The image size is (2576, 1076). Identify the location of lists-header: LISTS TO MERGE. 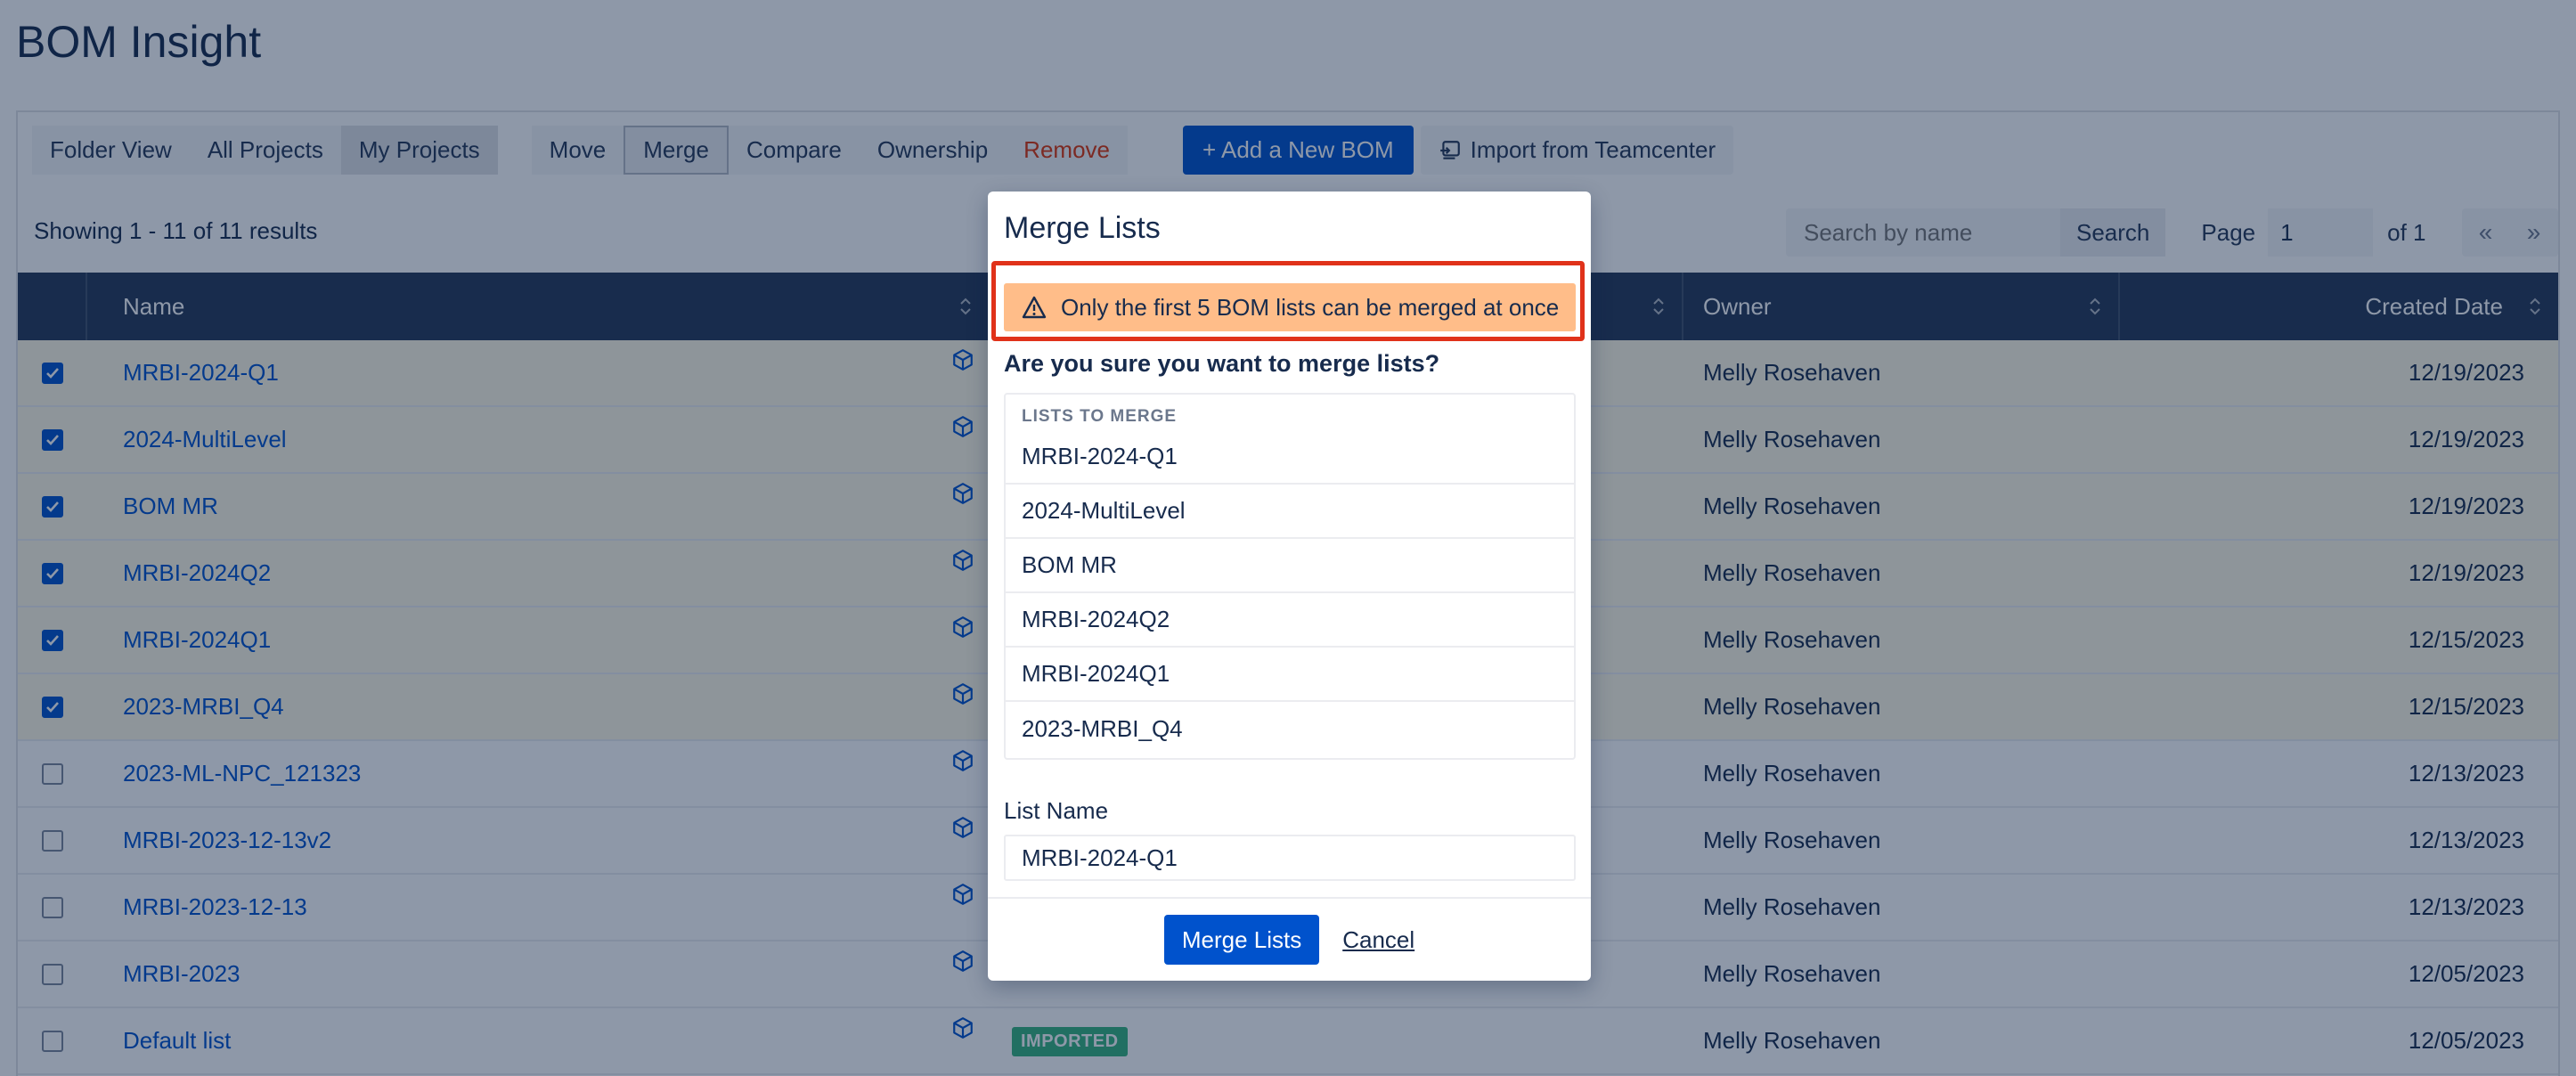
(1100, 417).